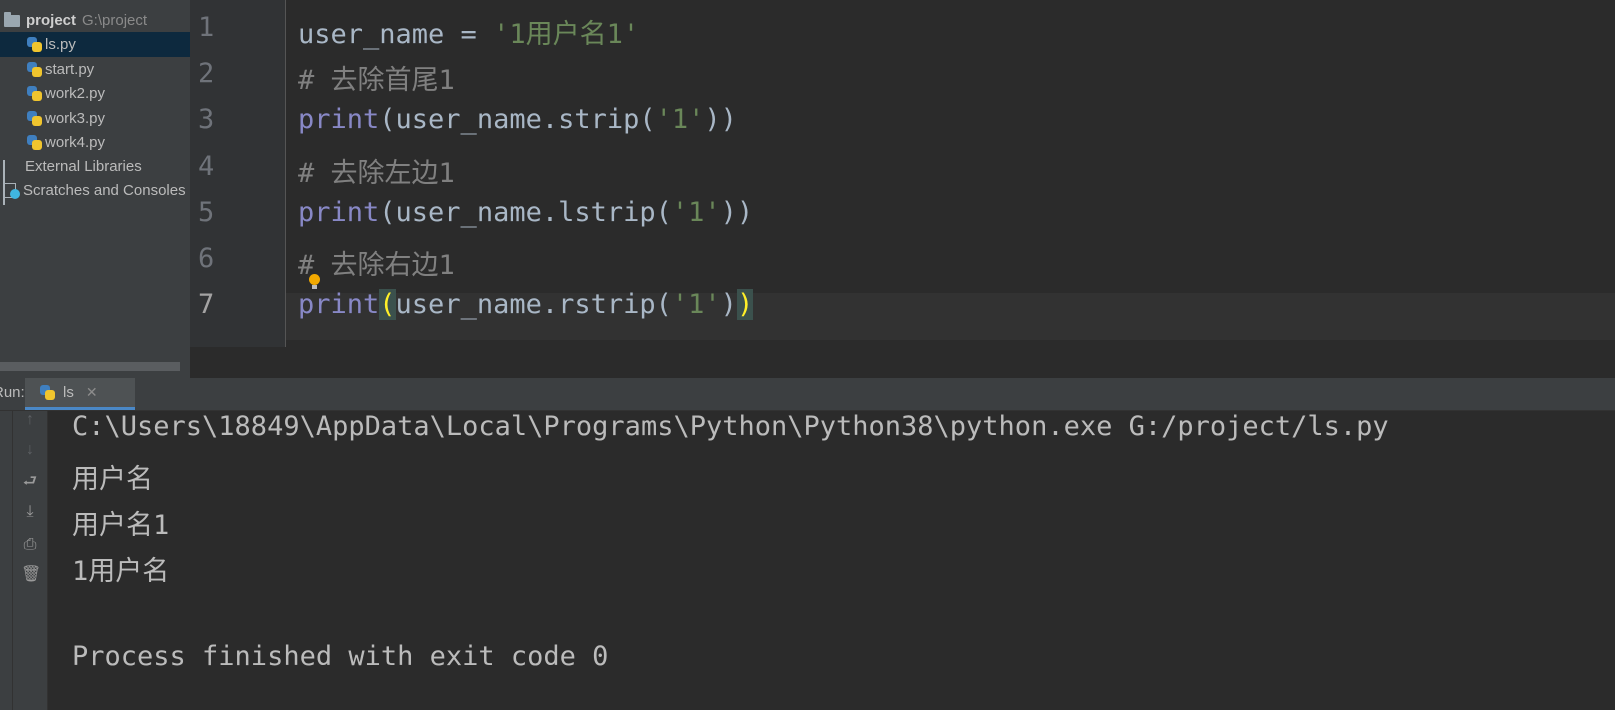 Image resolution: width=1615 pixels, height=710 pixels. Describe the element at coordinates (75, 142) in the screenshot. I see `file-name: work4.py` at that location.